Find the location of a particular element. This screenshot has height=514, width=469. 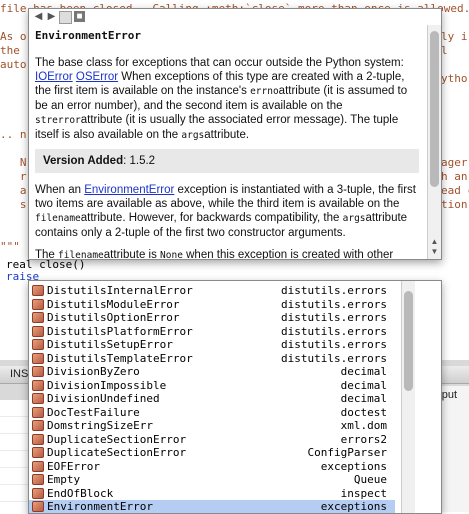

version-label: Version Added is located at coordinates (83, 161).